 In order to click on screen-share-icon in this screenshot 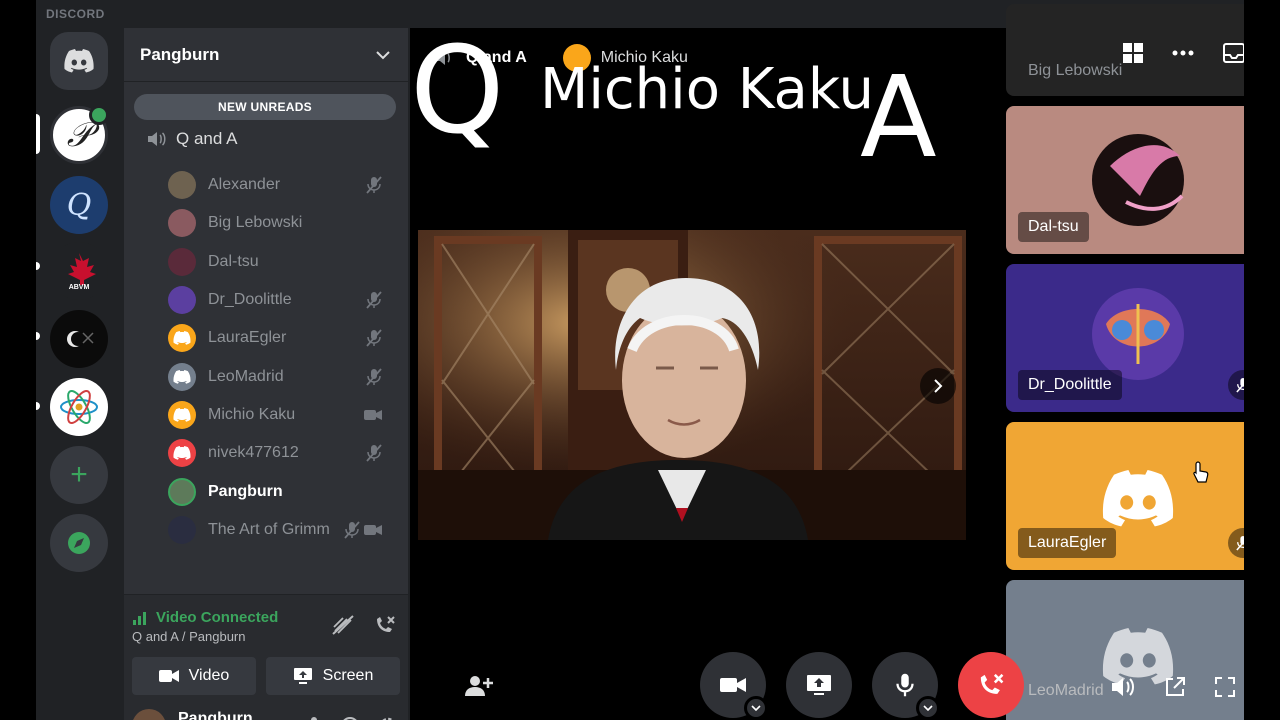, I will do `click(819, 685)`.